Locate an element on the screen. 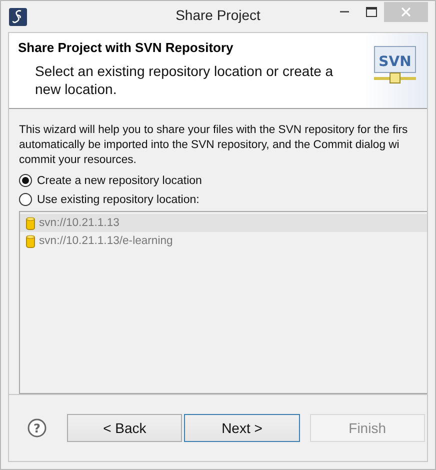 The height and width of the screenshot is (470, 436). window-title: Share Project is located at coordinates (218, 15).